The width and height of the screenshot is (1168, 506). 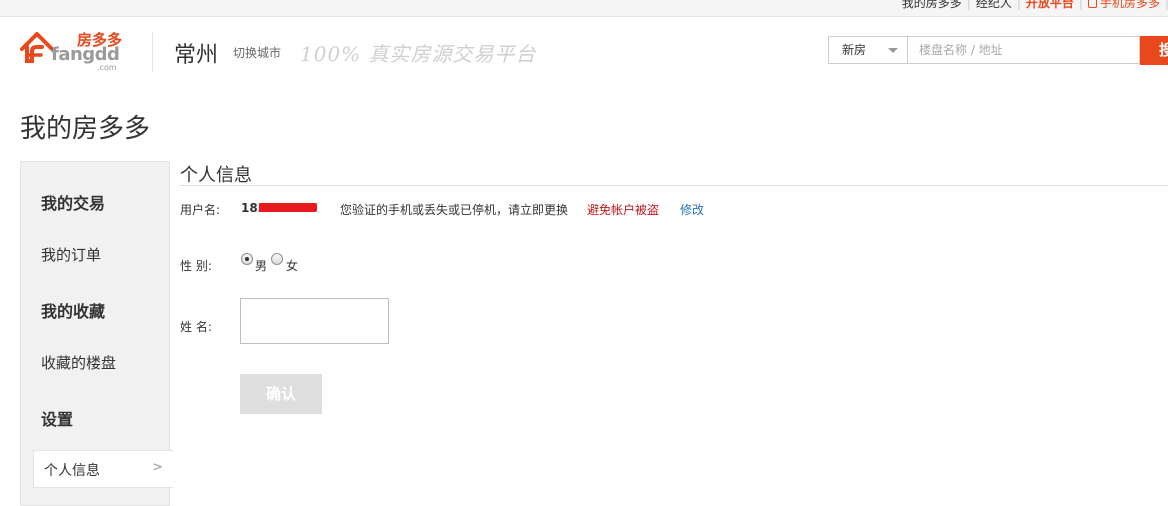 I want to click on username-label: 用户名:, so click(x=200, y=210).